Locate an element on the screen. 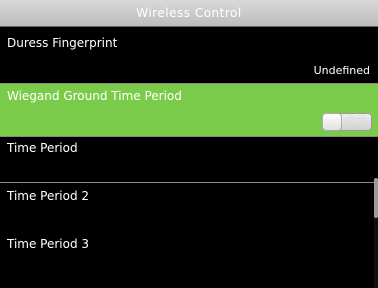 Image resolution: width=378 pixels, height=288 pixels. toggle-switch: OFF is located at coordinates (347, 122).